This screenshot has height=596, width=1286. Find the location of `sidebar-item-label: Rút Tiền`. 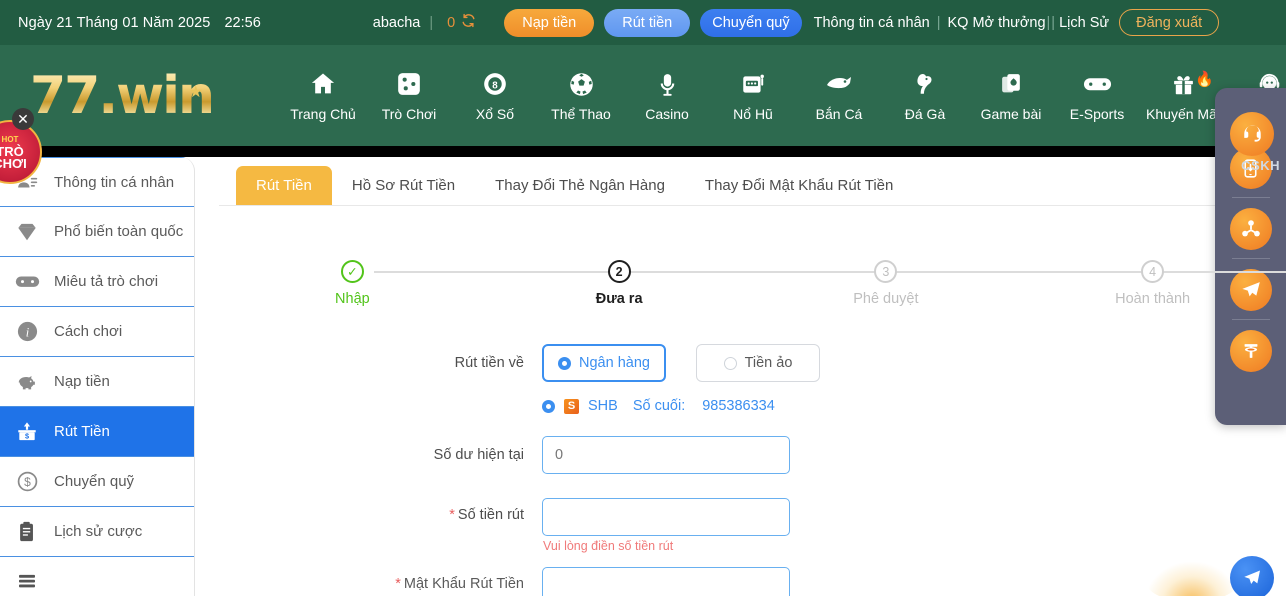

sidebar-item-label: Rút Tiền is located at coordinates (82, 431).